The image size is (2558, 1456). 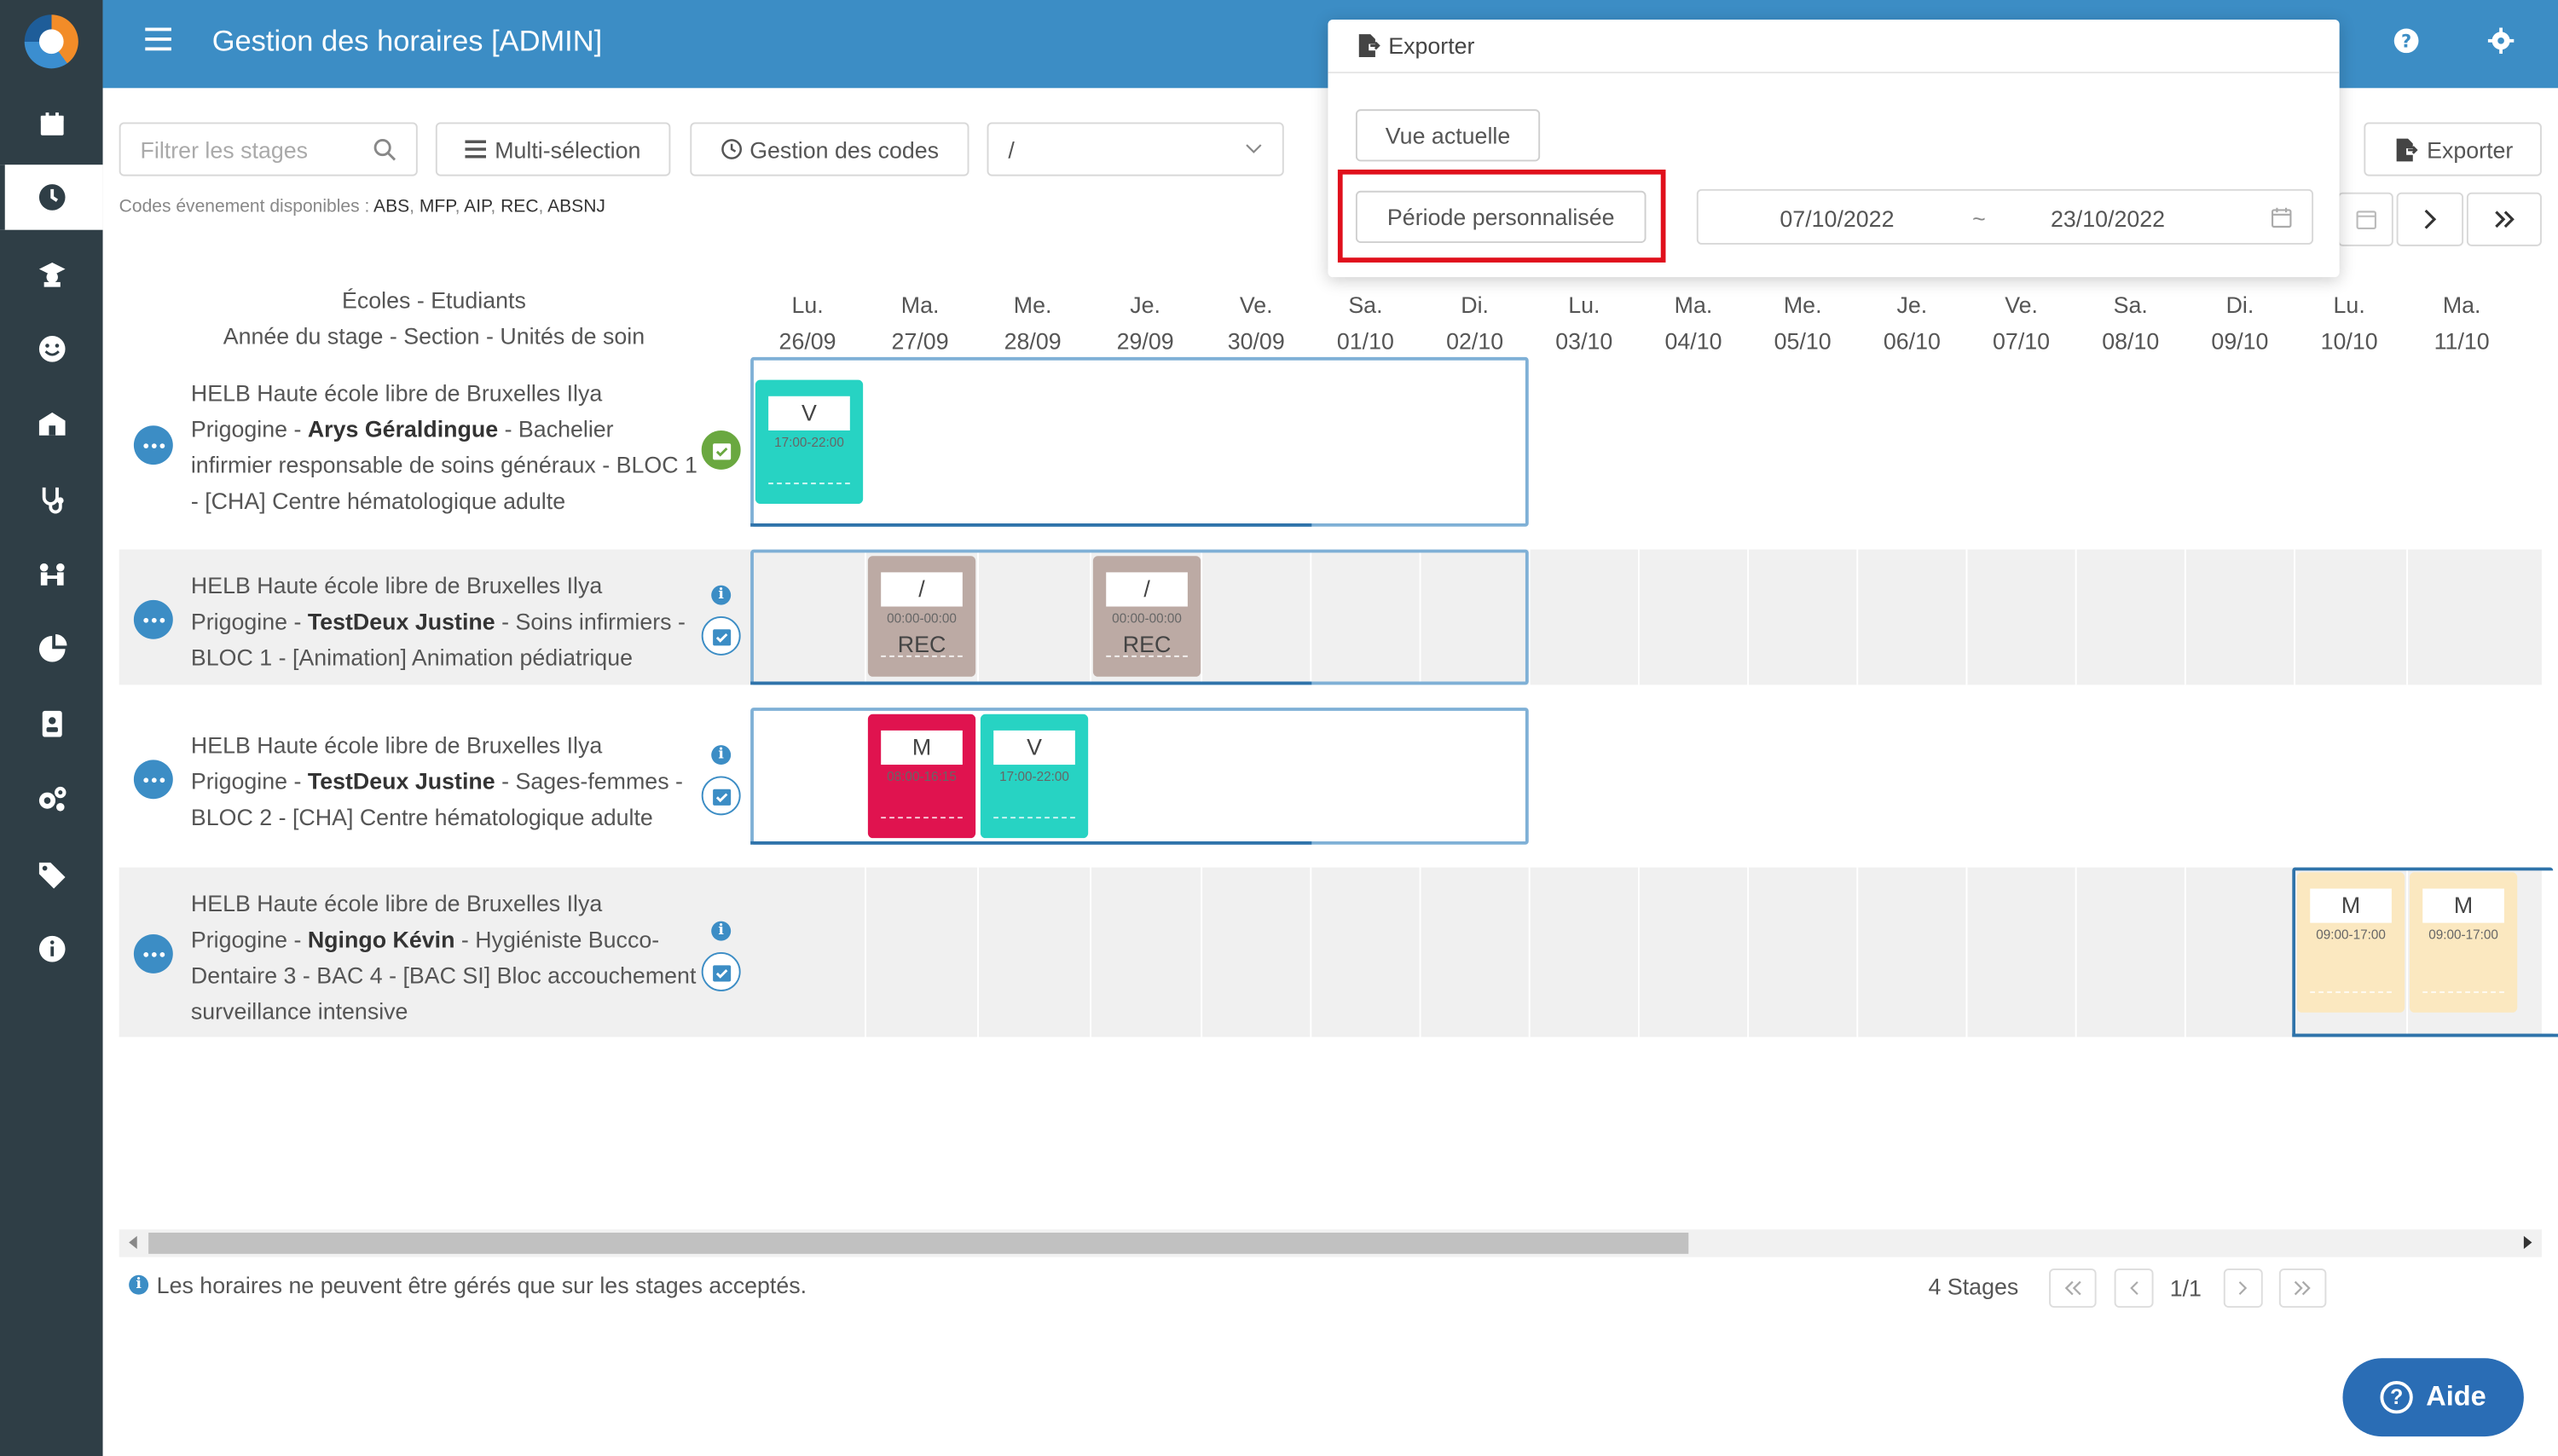 I want to click on code-rec: REC, so click(x=520, y=207).